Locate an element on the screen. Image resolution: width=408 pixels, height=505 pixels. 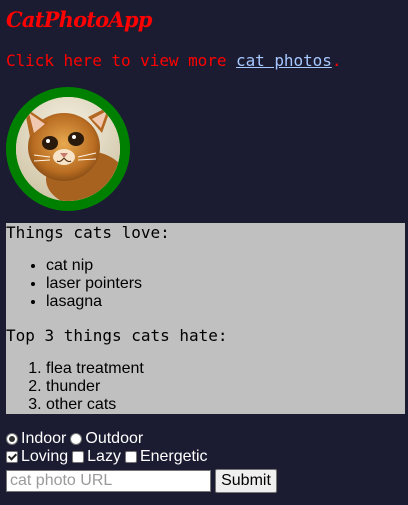
submit-button: Submit is located at coordinates (246, 481).